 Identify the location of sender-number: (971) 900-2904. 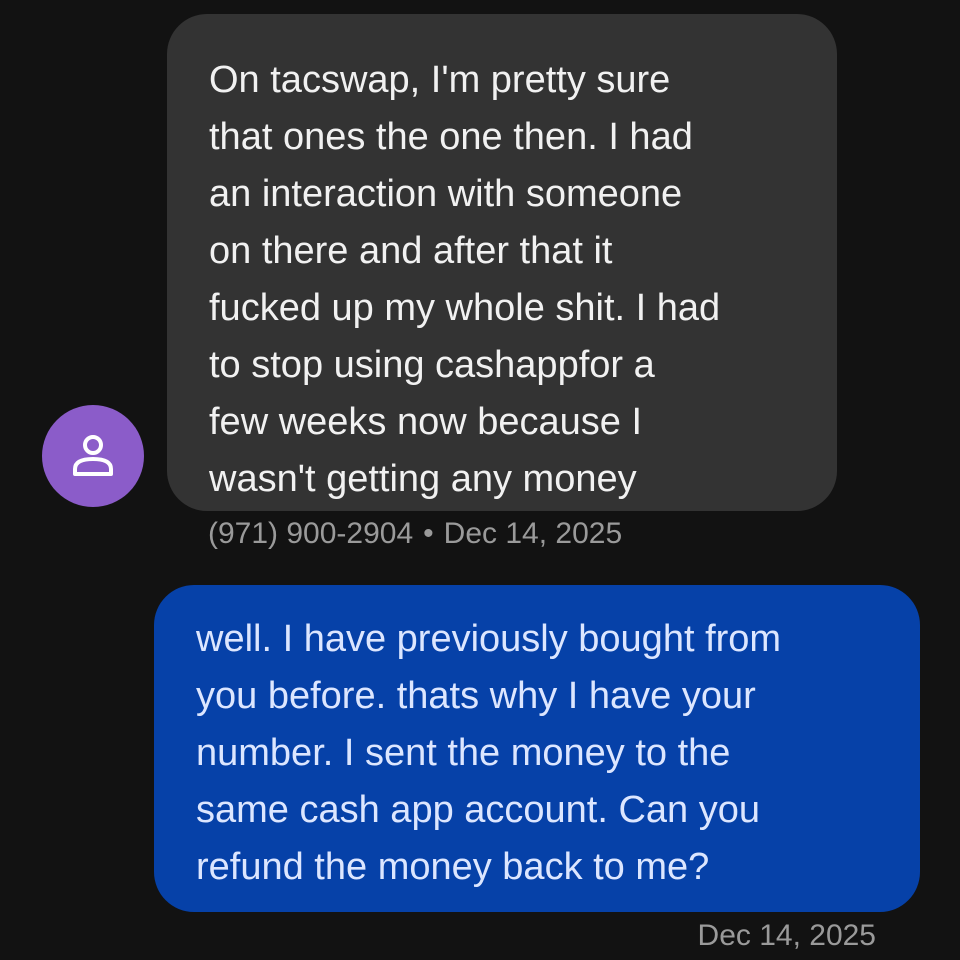
(311, 533).